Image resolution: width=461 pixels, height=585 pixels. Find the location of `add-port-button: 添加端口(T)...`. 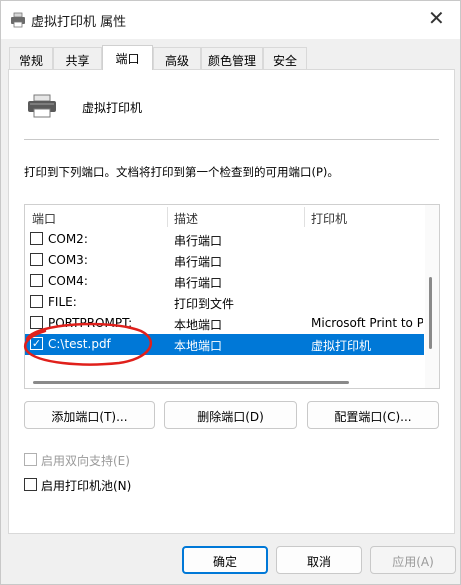

add-port-button: 添加端口(T)... is located at coordinates (89, 415).